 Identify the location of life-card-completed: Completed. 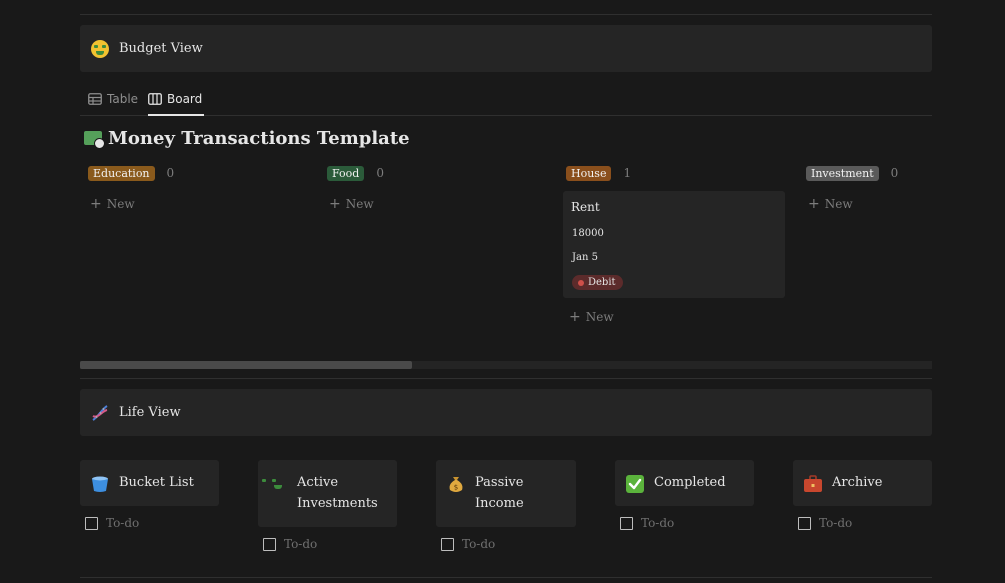
(684, 483).